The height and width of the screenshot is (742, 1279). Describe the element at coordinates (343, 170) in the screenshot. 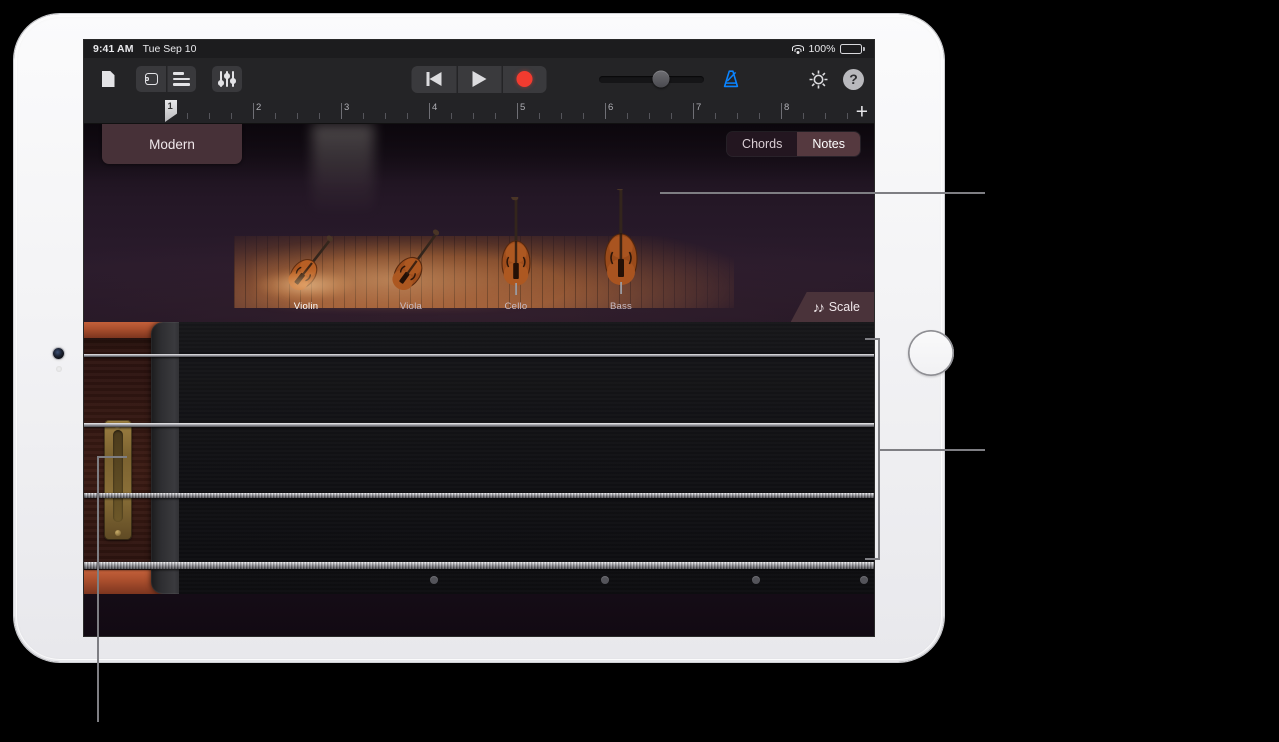

I see `spotlight-beam` at that location.